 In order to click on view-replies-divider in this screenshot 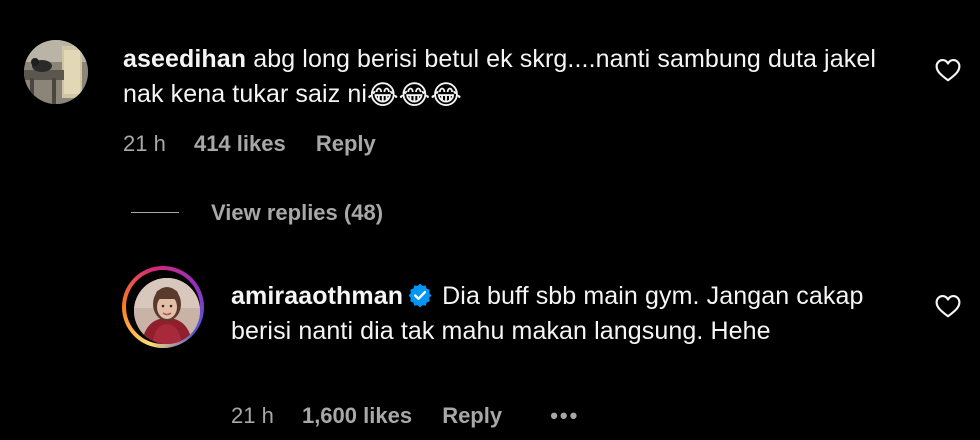, I will do `click(155, 212)`.